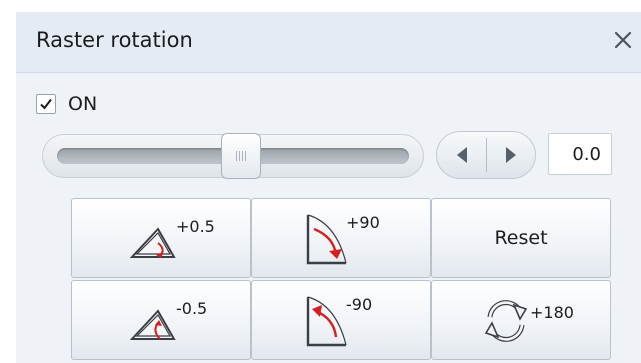  I want to click on panel-title: Raster rotation, so click(114, 40).